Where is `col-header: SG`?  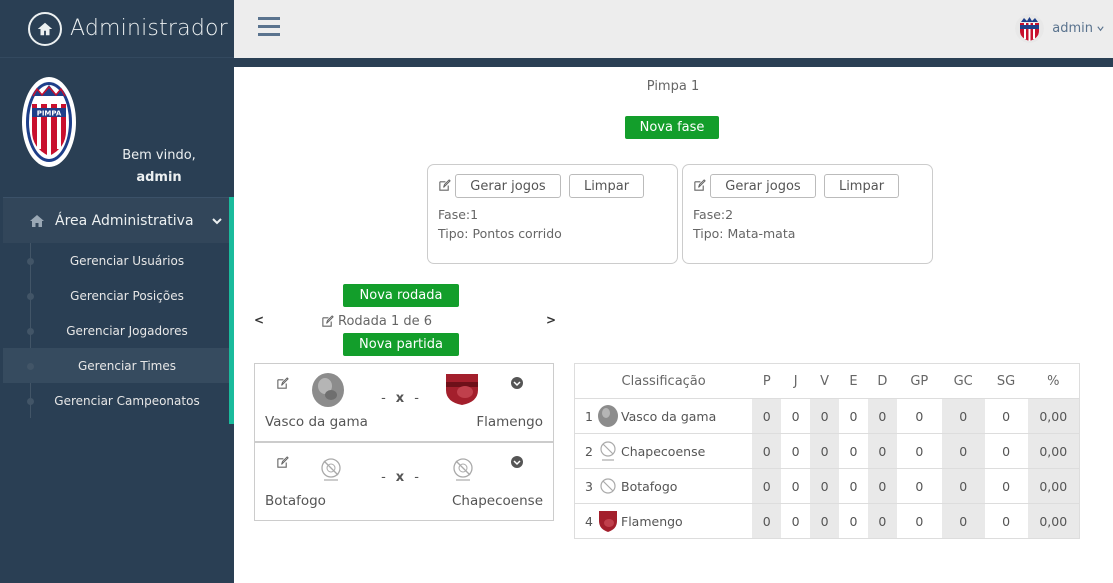 col-header: SG is located at coordinates (1006, 381).